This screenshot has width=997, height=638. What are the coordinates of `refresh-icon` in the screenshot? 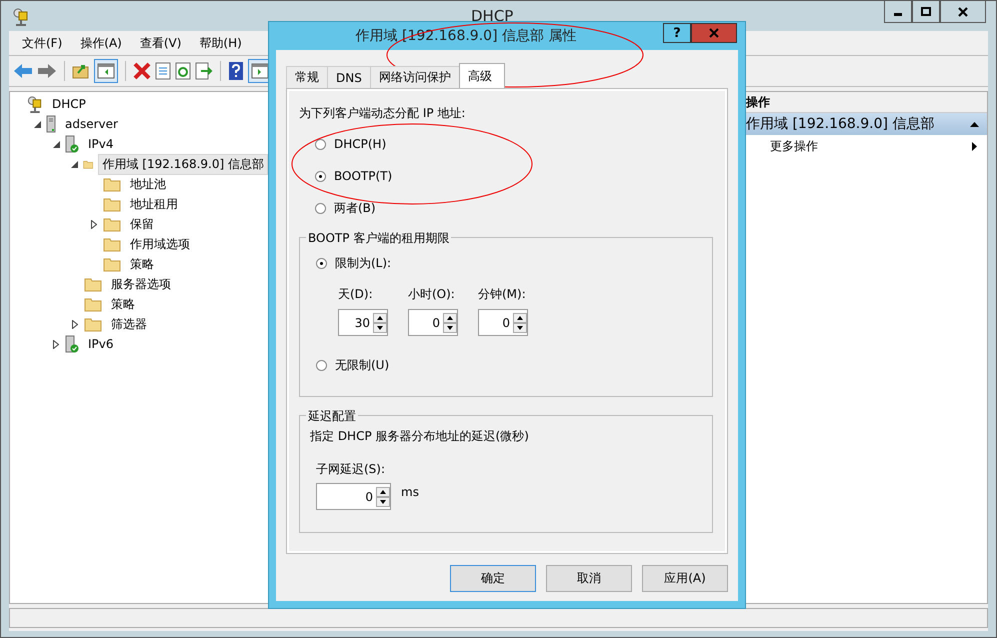 It's located at (183, 71).